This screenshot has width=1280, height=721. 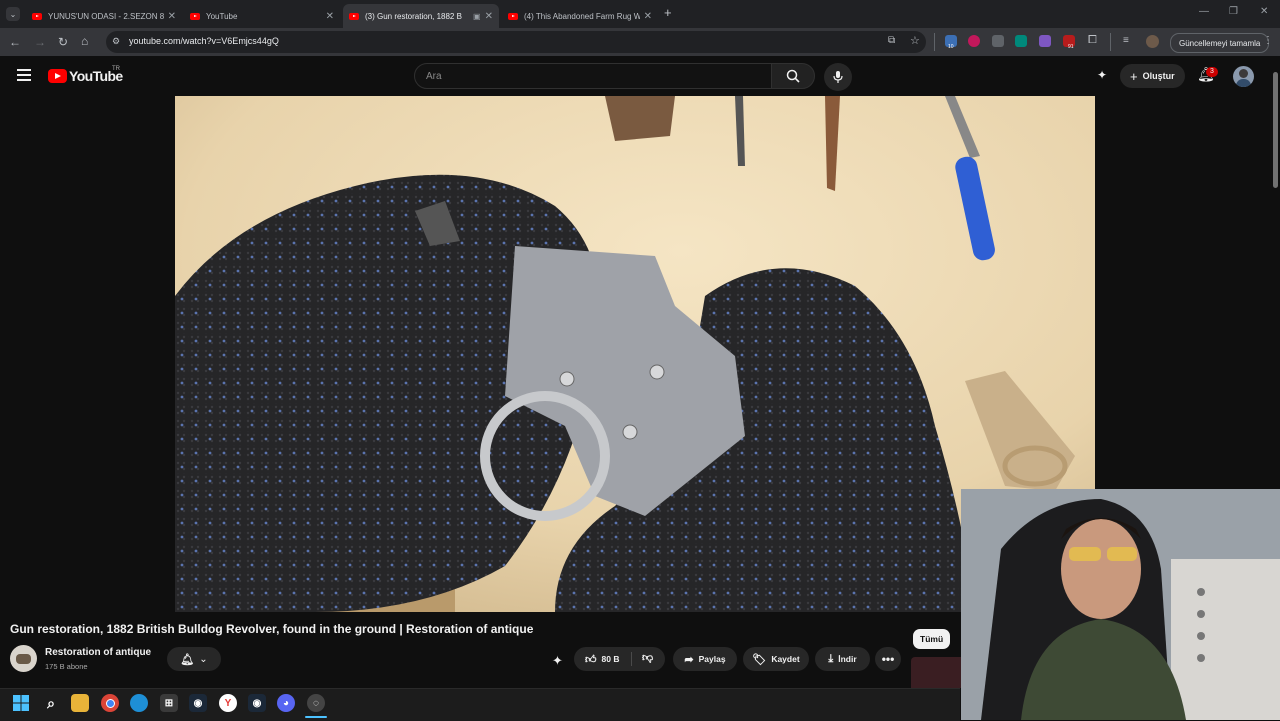 What do you see at coordinates (203, 659) in the screenshot?
I see `chevron-down-icon: ⌄` at bounding box center [203, 659].